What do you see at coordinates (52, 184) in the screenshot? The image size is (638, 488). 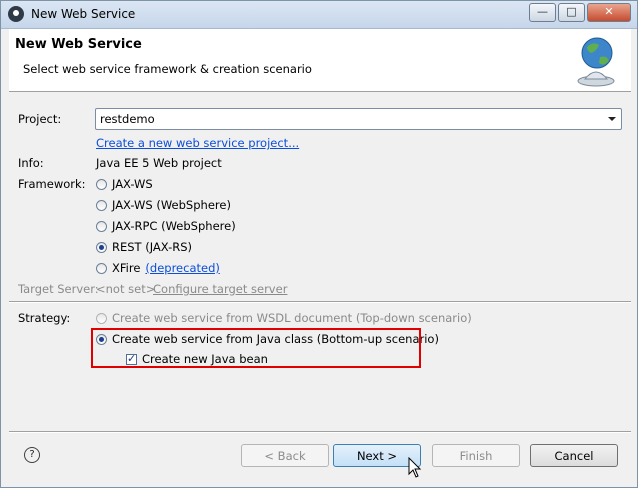 I see `framework-label: Framework:` at bounding box center [52, 184].